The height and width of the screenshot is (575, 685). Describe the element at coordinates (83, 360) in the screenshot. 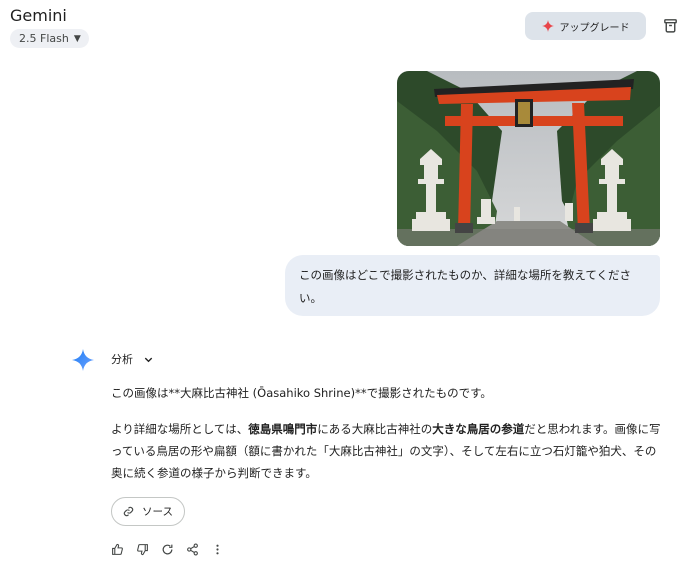

I see `gemini-star-icon` at that location.